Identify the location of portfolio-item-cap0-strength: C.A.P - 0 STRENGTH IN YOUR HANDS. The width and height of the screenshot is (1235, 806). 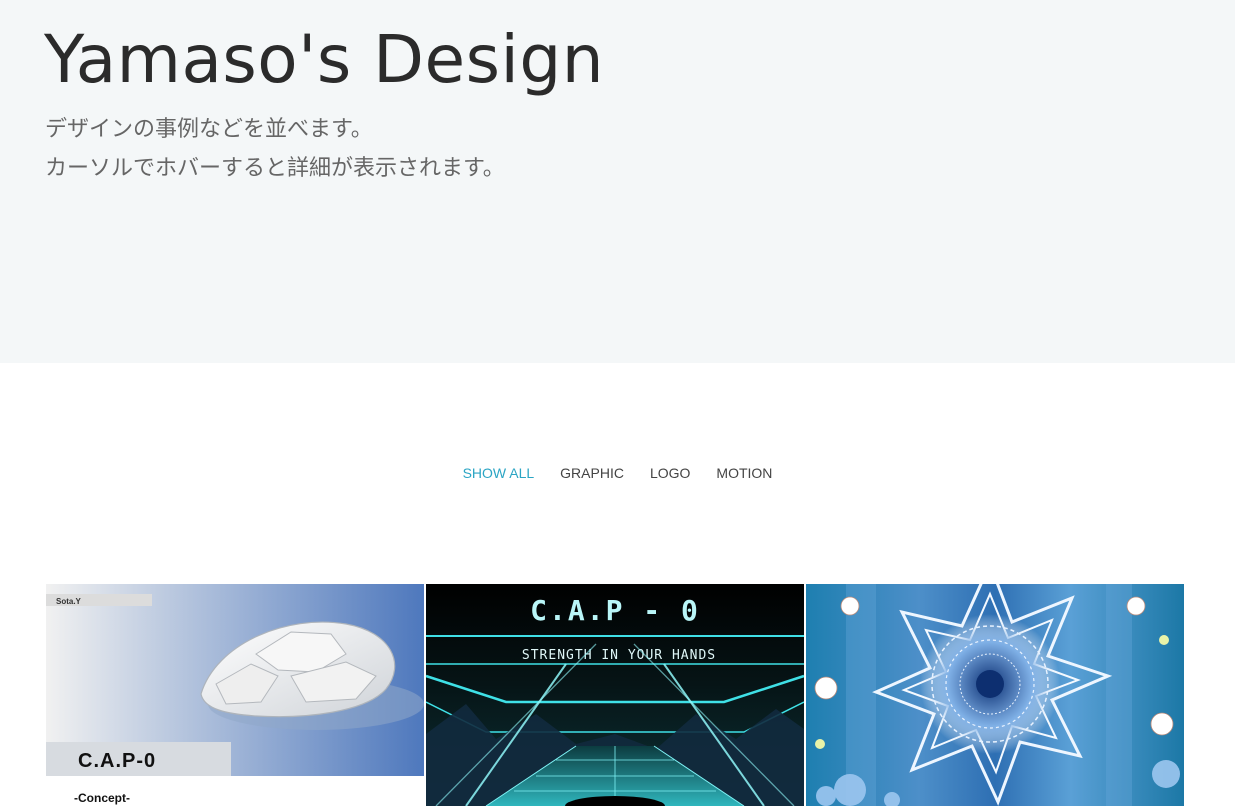
(615, 695).